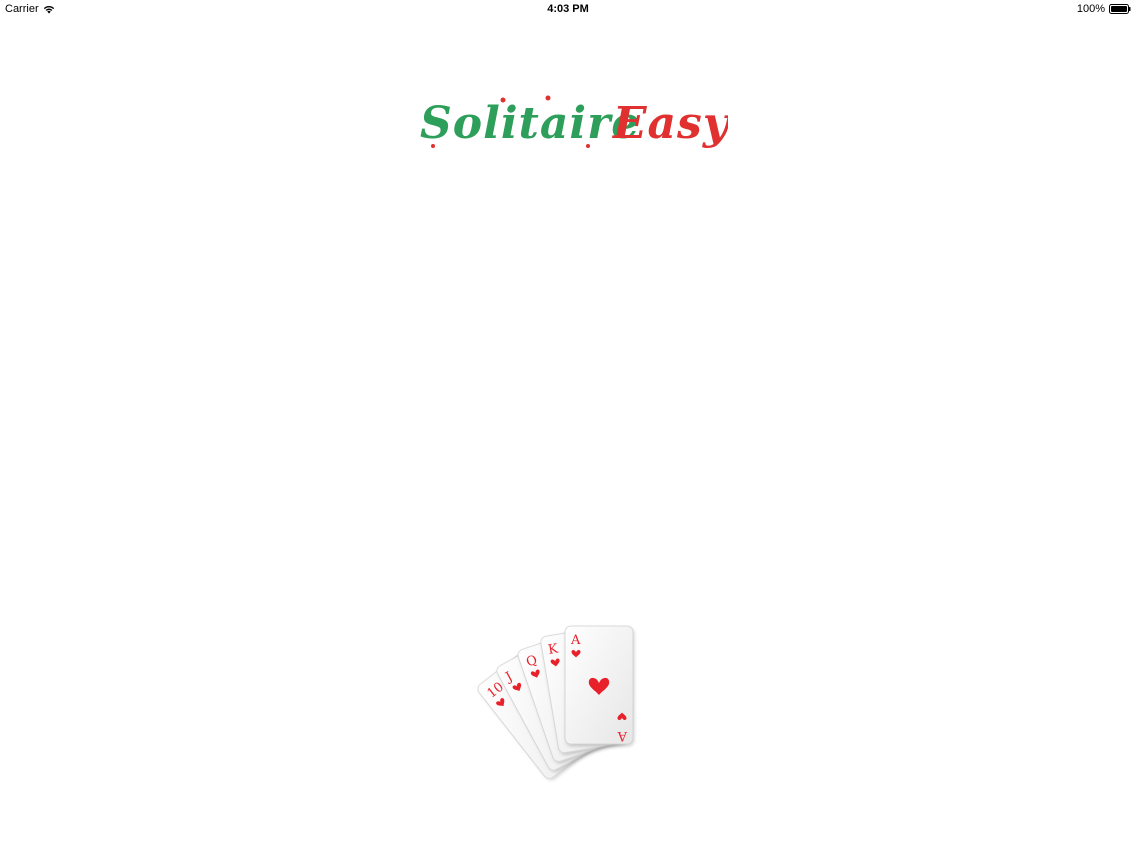 The width and height of the screenshot is (1136, 852). I want to click on status-bar: Carrier 4:03 PM 100%, so click(568, 9).